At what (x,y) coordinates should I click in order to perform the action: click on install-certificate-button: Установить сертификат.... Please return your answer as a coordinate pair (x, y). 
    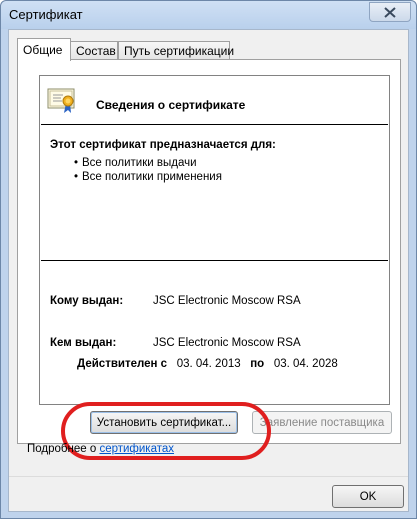
    Looking at the image, I should click on (164, 422).